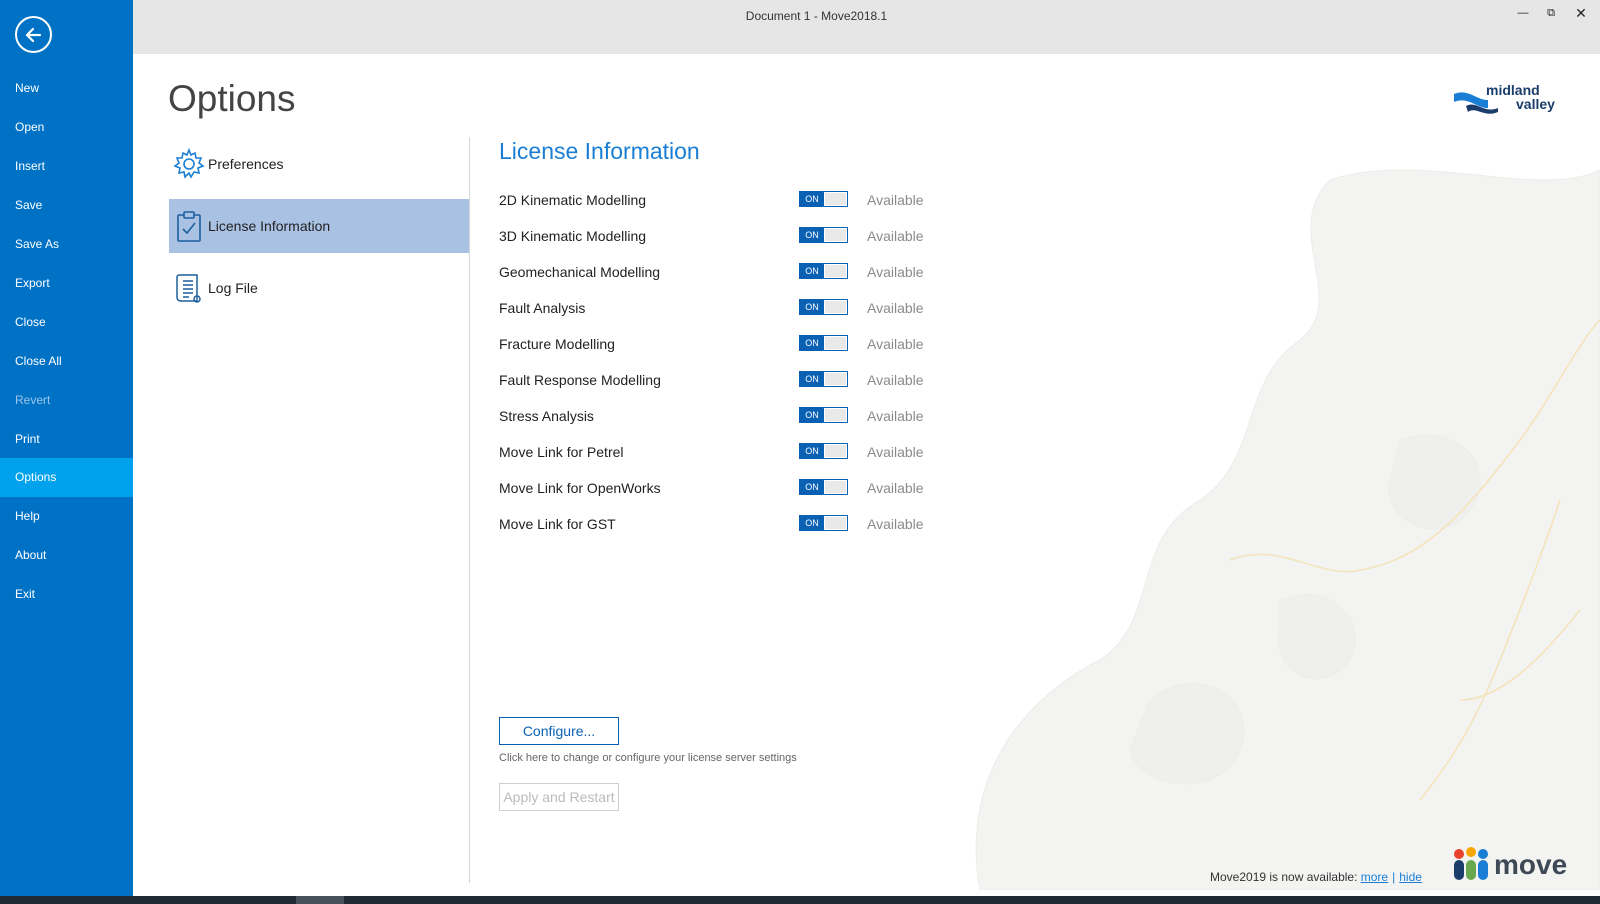 This screenshot has height=904, width=1600. What do you see at coordinates (719, 525) in the screenshot?
I see `license-row: Move Link for GST ON Available` at bounding box center [719, 525].